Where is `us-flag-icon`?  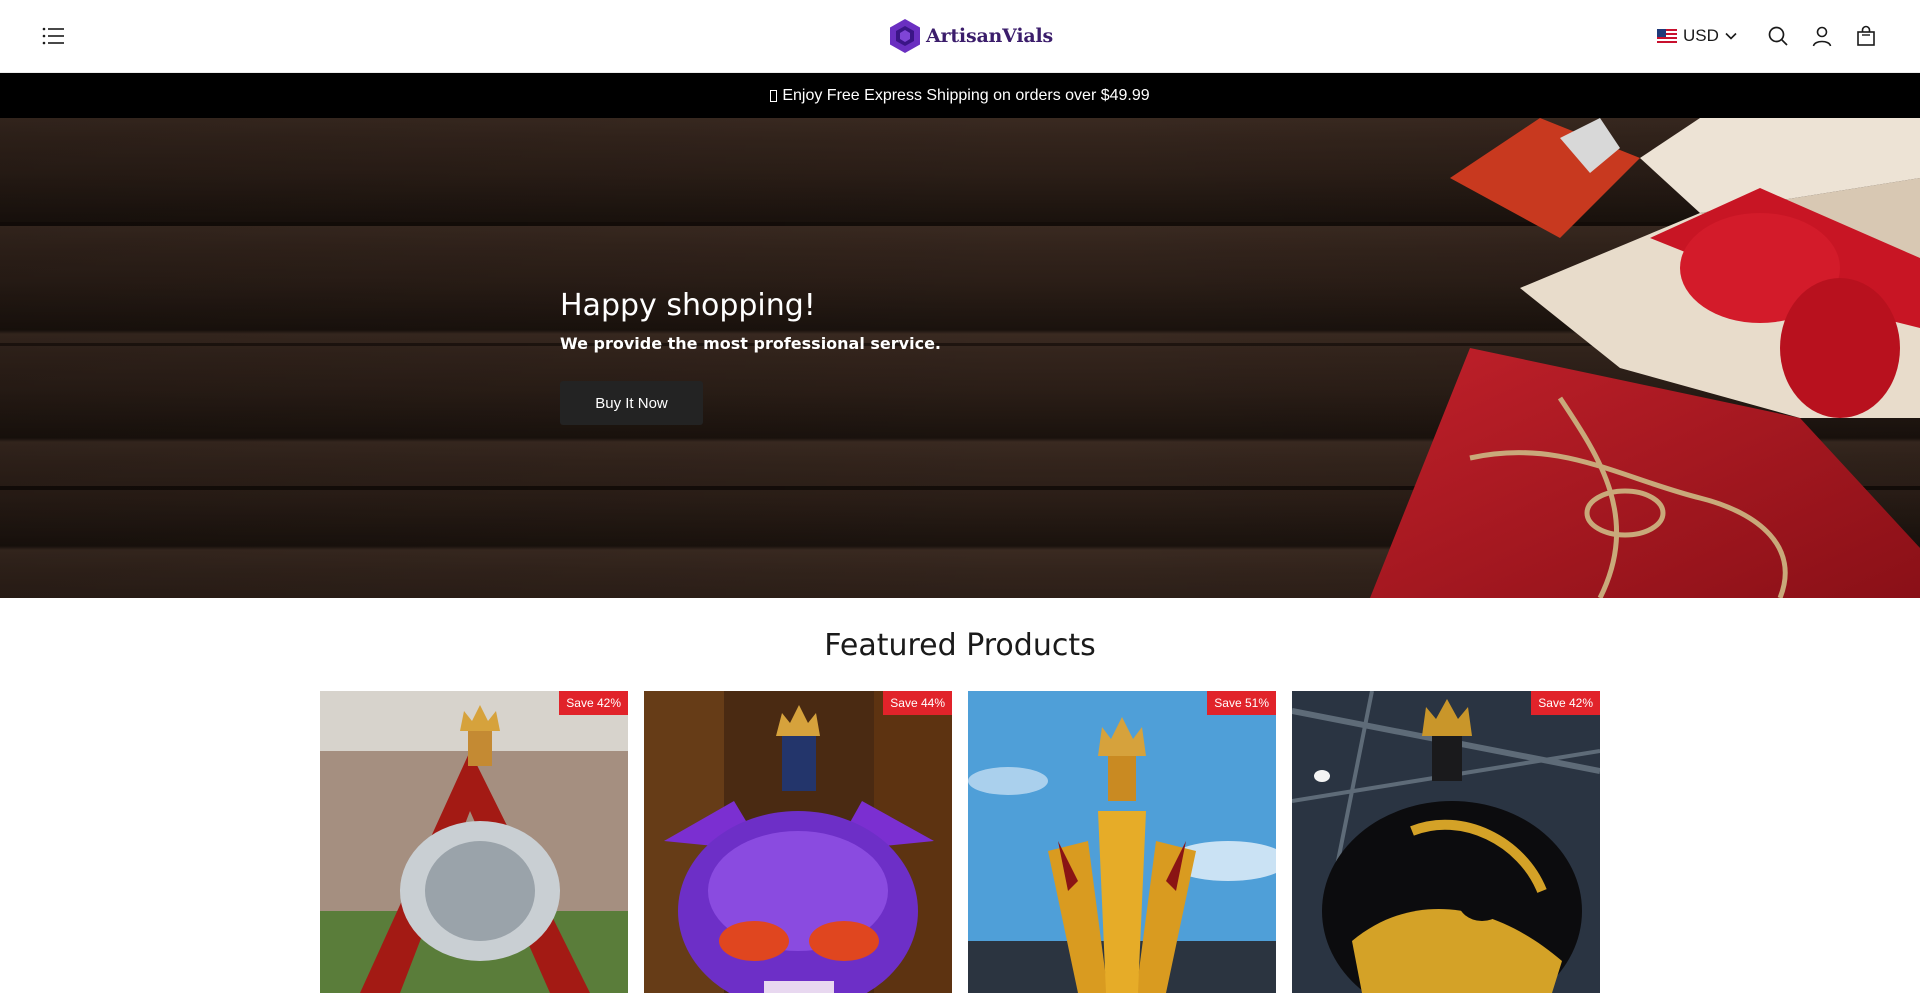
us-flag-icon is located at coordinates (1667, 36).